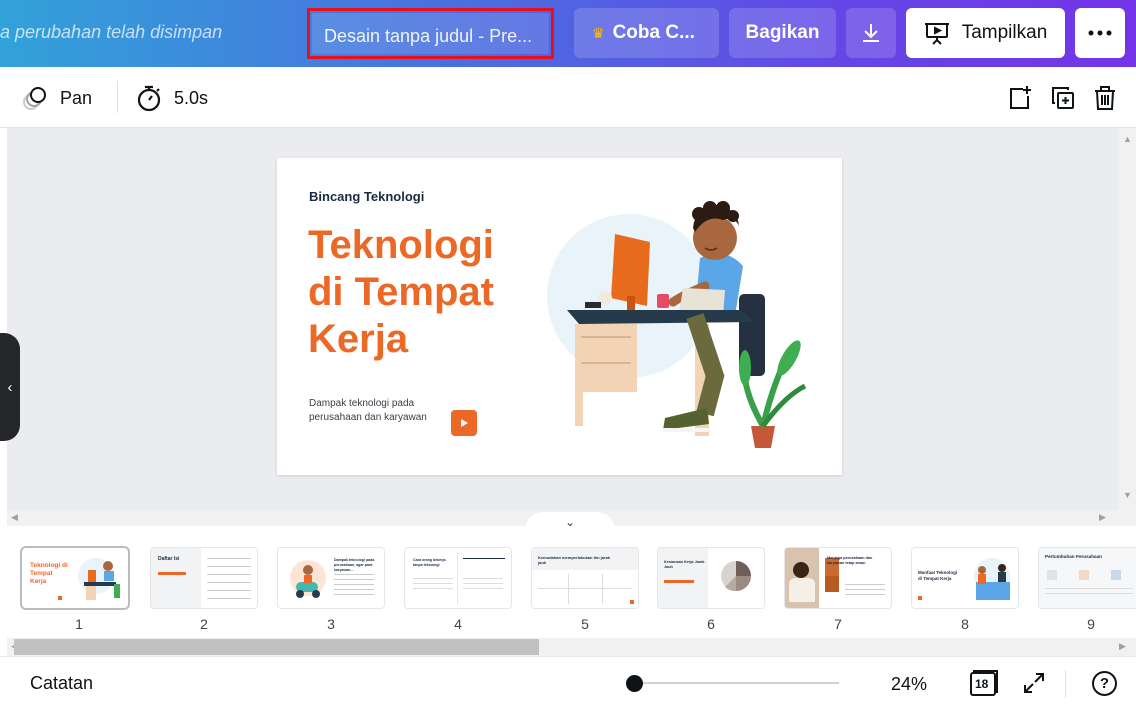  I want to click on download-button, so click(871, 33).